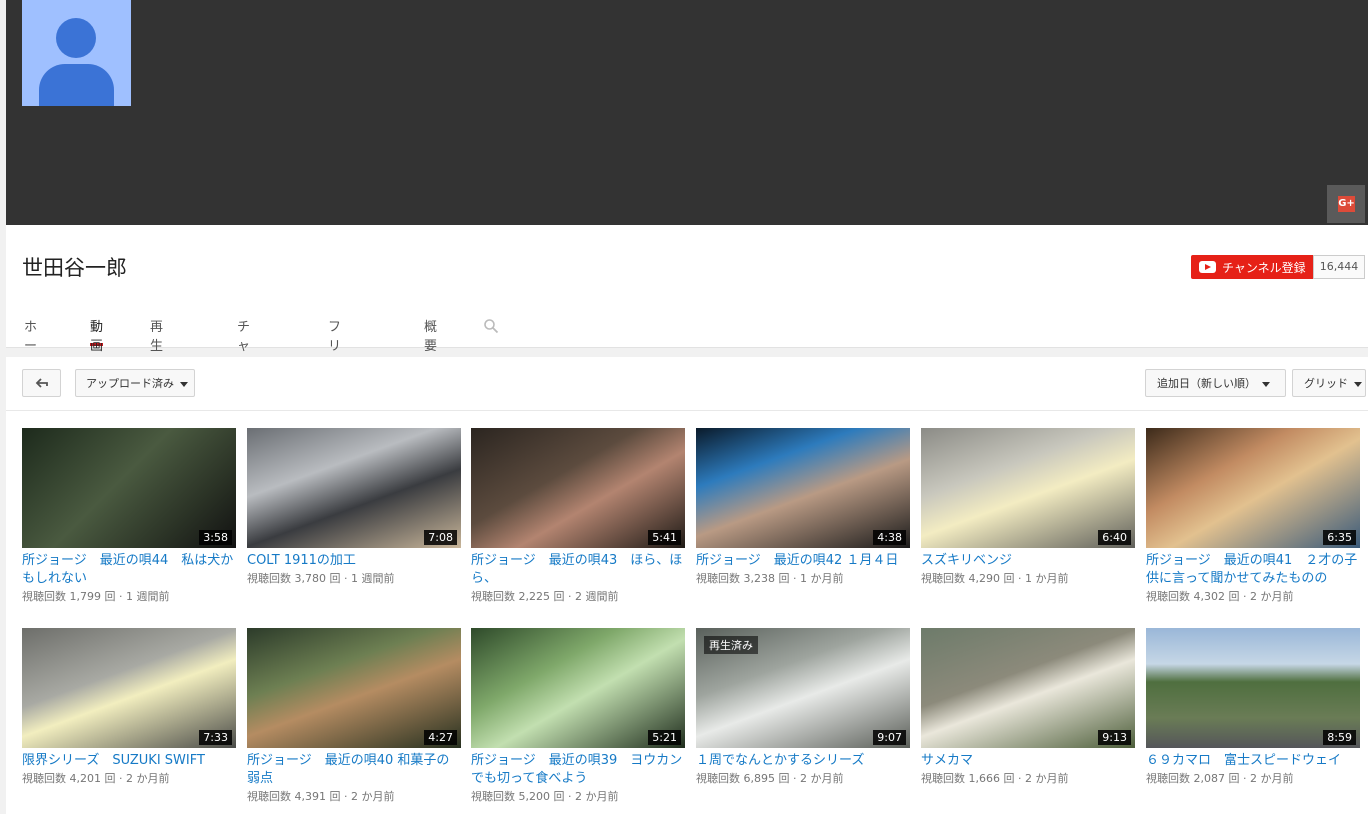  Describe the element at coordinates (968, 778) in the screenshot. I see `view-count: 視聴回数 1,666 回` at that location.